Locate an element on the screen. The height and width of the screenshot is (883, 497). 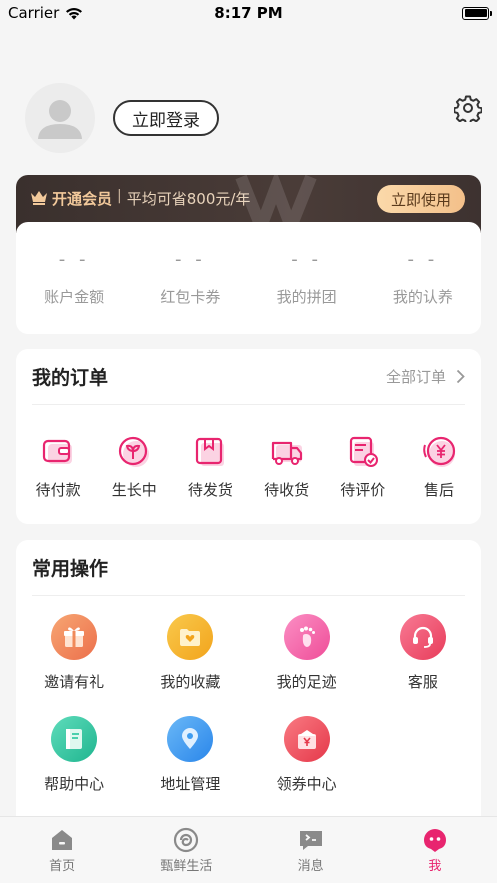
order-status-row: 待付款 生长中 待发货 待收货 待评价 售后 is located at coordinates (248, 467).